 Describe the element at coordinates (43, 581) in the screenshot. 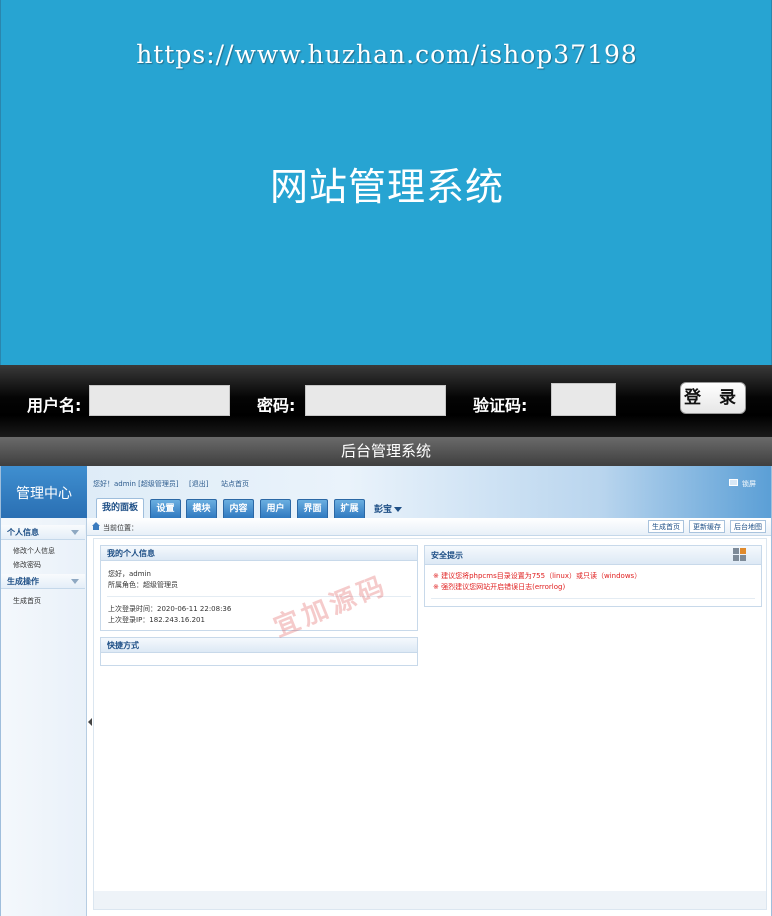

I see `sidebar-section-generate: 生成操作` at that location.